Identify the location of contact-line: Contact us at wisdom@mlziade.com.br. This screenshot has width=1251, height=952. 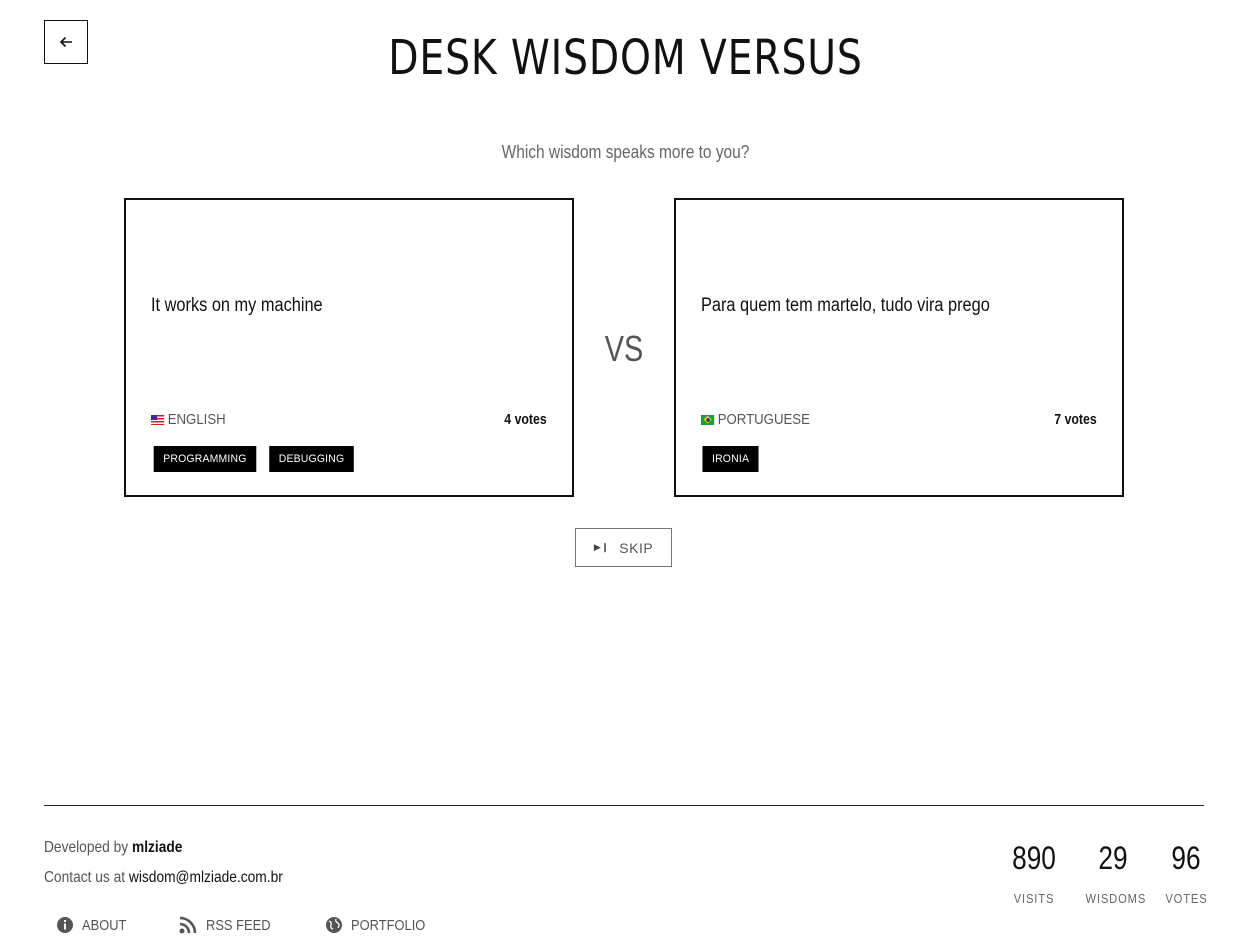
(163, 878).